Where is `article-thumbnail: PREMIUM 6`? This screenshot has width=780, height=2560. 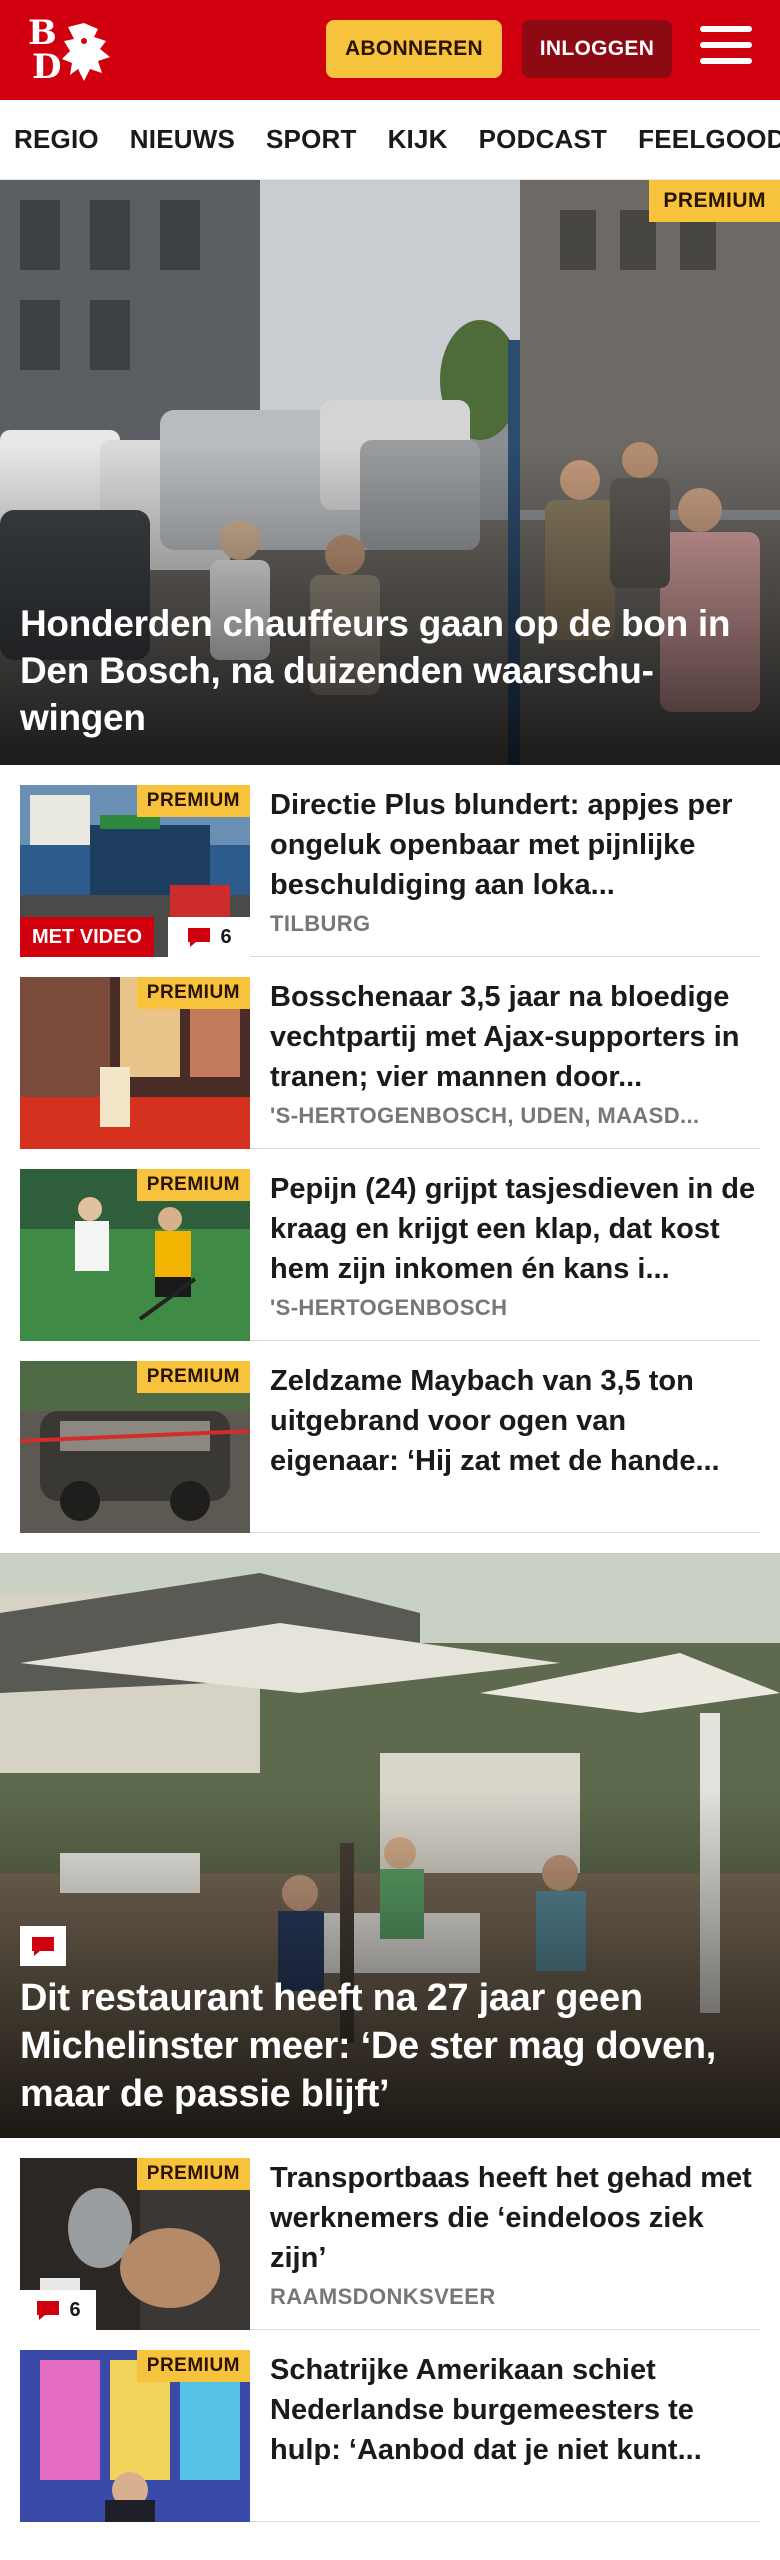 article-thumbnail: PREMIUM 6 is located at coordinates (135, 2244).